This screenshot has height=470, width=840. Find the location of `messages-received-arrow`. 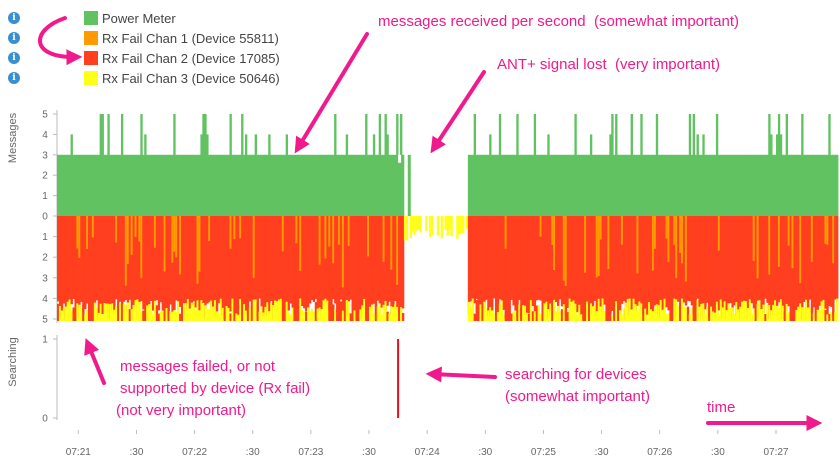

messages-received-arrow is located at coordinates (331, 93).